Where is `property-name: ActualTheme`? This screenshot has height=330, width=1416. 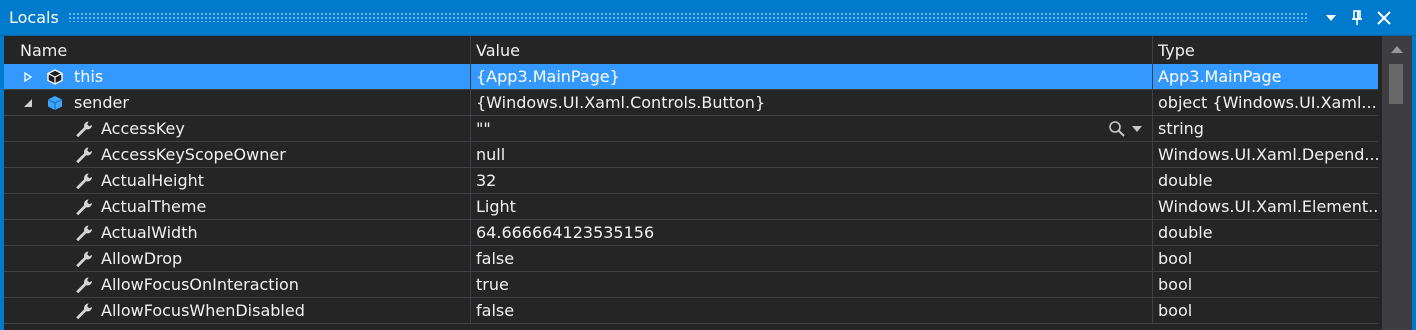
property-name: ActualTheme is located at coordinates (154, 206).